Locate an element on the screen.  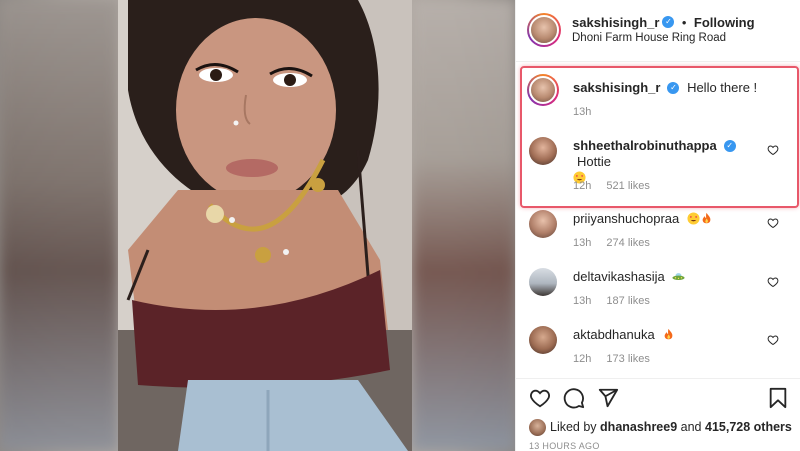
media-blur-left is located at coordinates (59, 225).